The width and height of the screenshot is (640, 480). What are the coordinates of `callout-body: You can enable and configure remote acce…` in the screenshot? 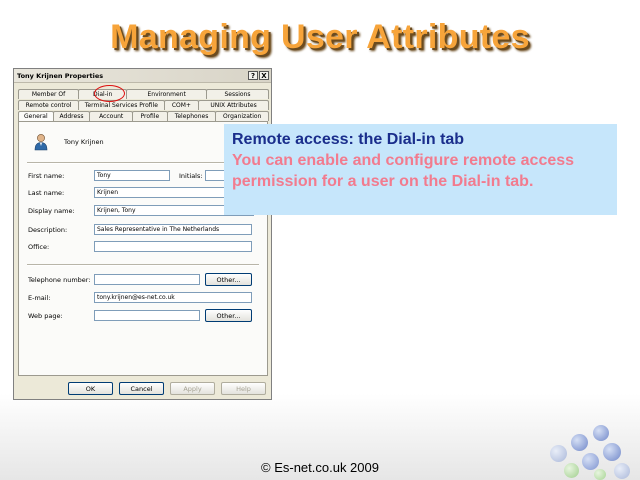 It's located at (403, 171).